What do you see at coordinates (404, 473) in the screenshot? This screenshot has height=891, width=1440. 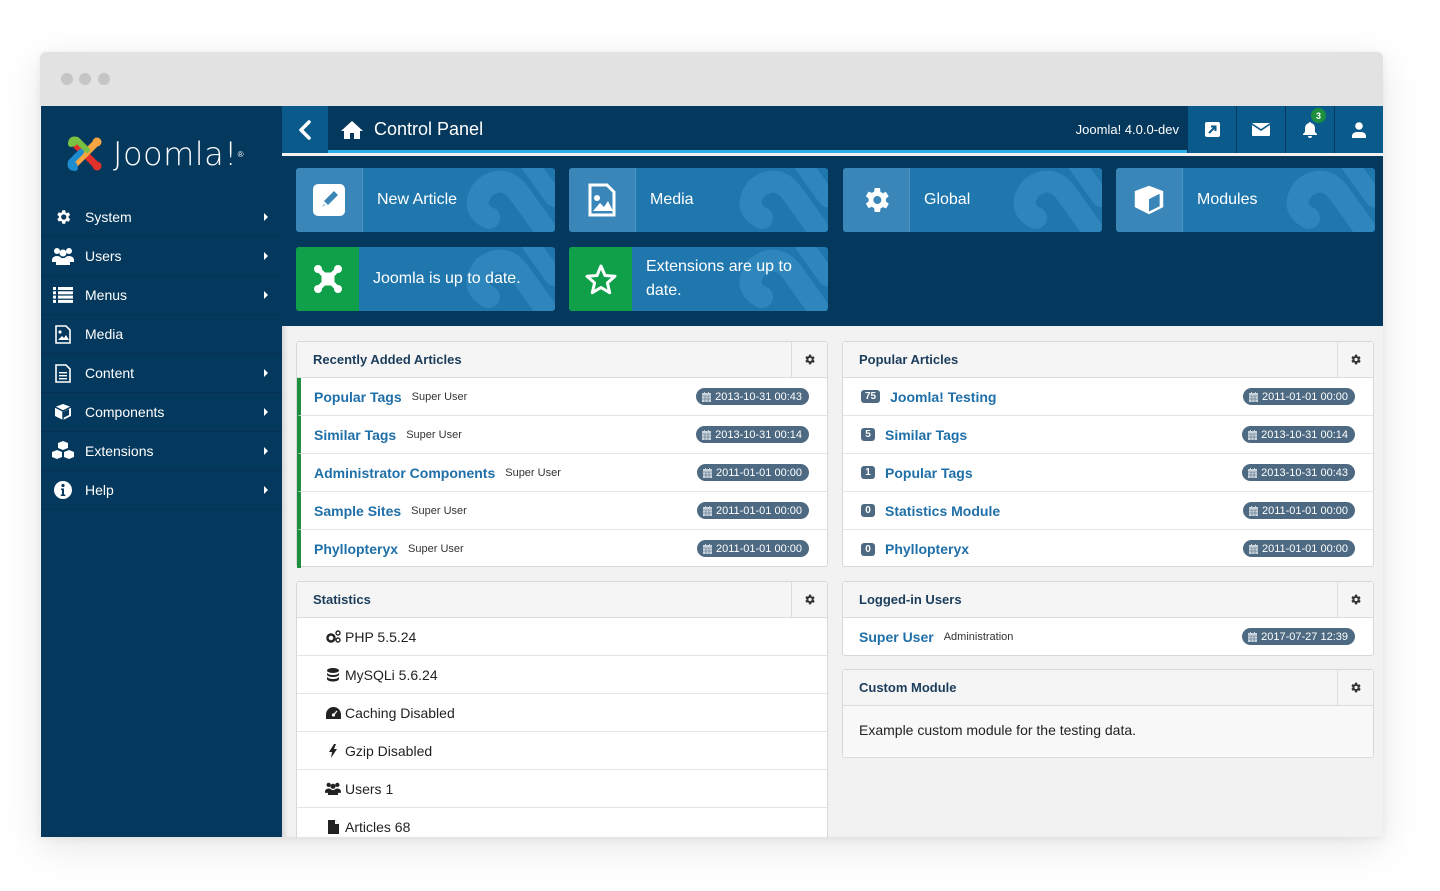 I see `article-title-link: Administrator Components` at bounding box center [404, 473].